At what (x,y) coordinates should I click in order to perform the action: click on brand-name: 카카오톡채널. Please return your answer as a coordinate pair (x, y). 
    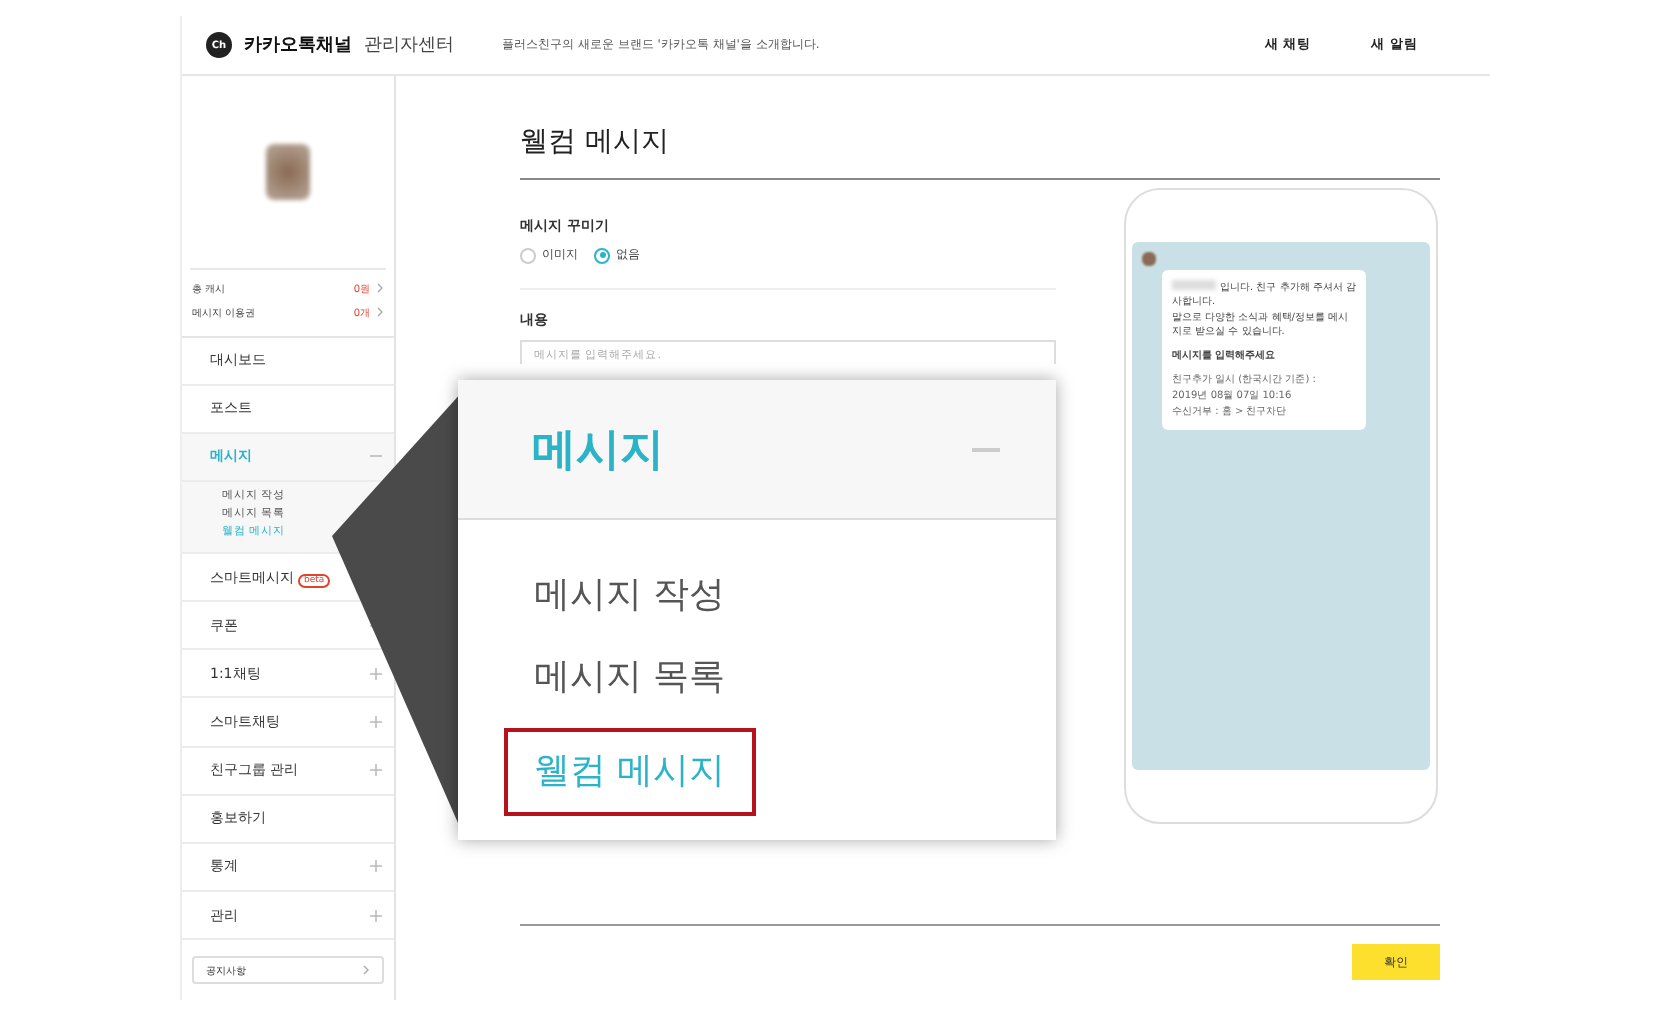
    Looking at the image, I should click on (298, 46).